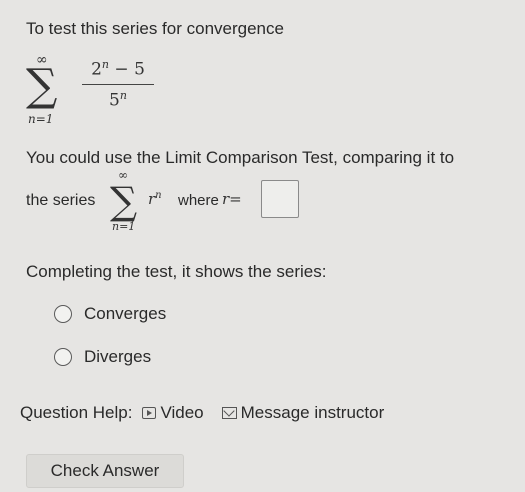 This screenshot has height=492, width=525. What do you see at coordinates (198, 200) in the screenshot?
I see `where-text: where` at bounding box center [198, 200].